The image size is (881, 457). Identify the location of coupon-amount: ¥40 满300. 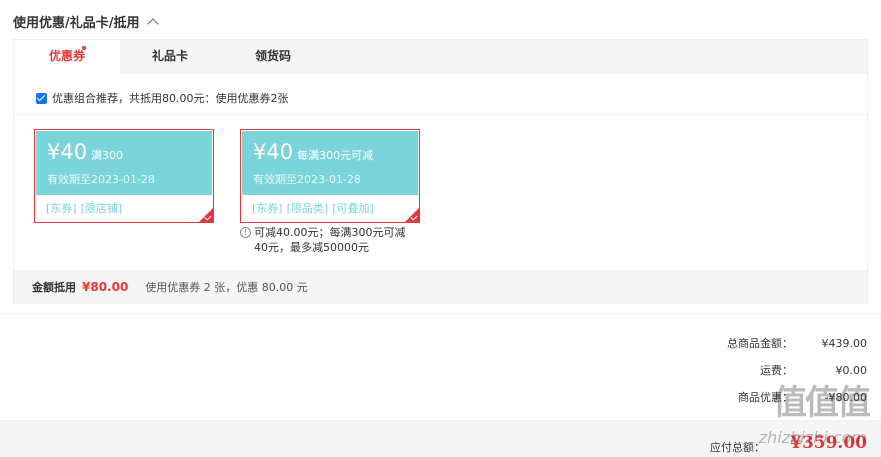
(85, 154).